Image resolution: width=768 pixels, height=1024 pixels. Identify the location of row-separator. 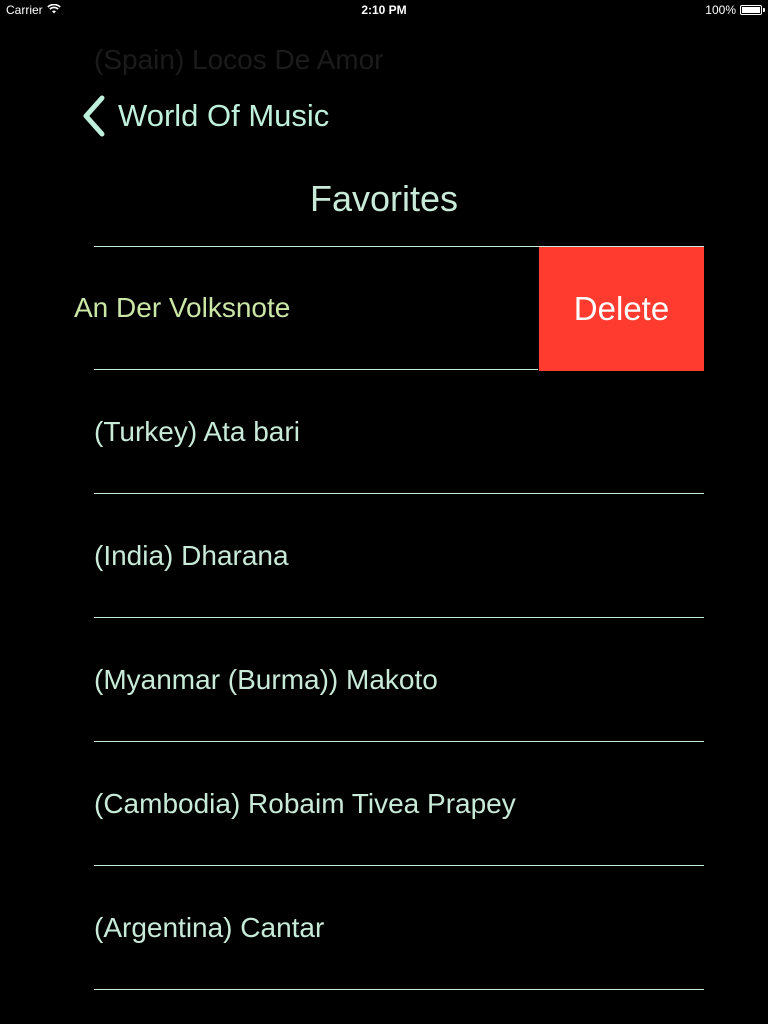
(399, 989).